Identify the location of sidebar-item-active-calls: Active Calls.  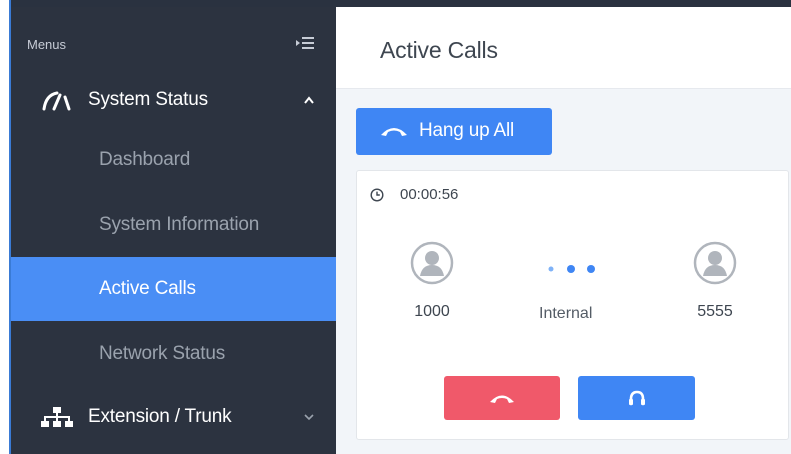
(173, 289).